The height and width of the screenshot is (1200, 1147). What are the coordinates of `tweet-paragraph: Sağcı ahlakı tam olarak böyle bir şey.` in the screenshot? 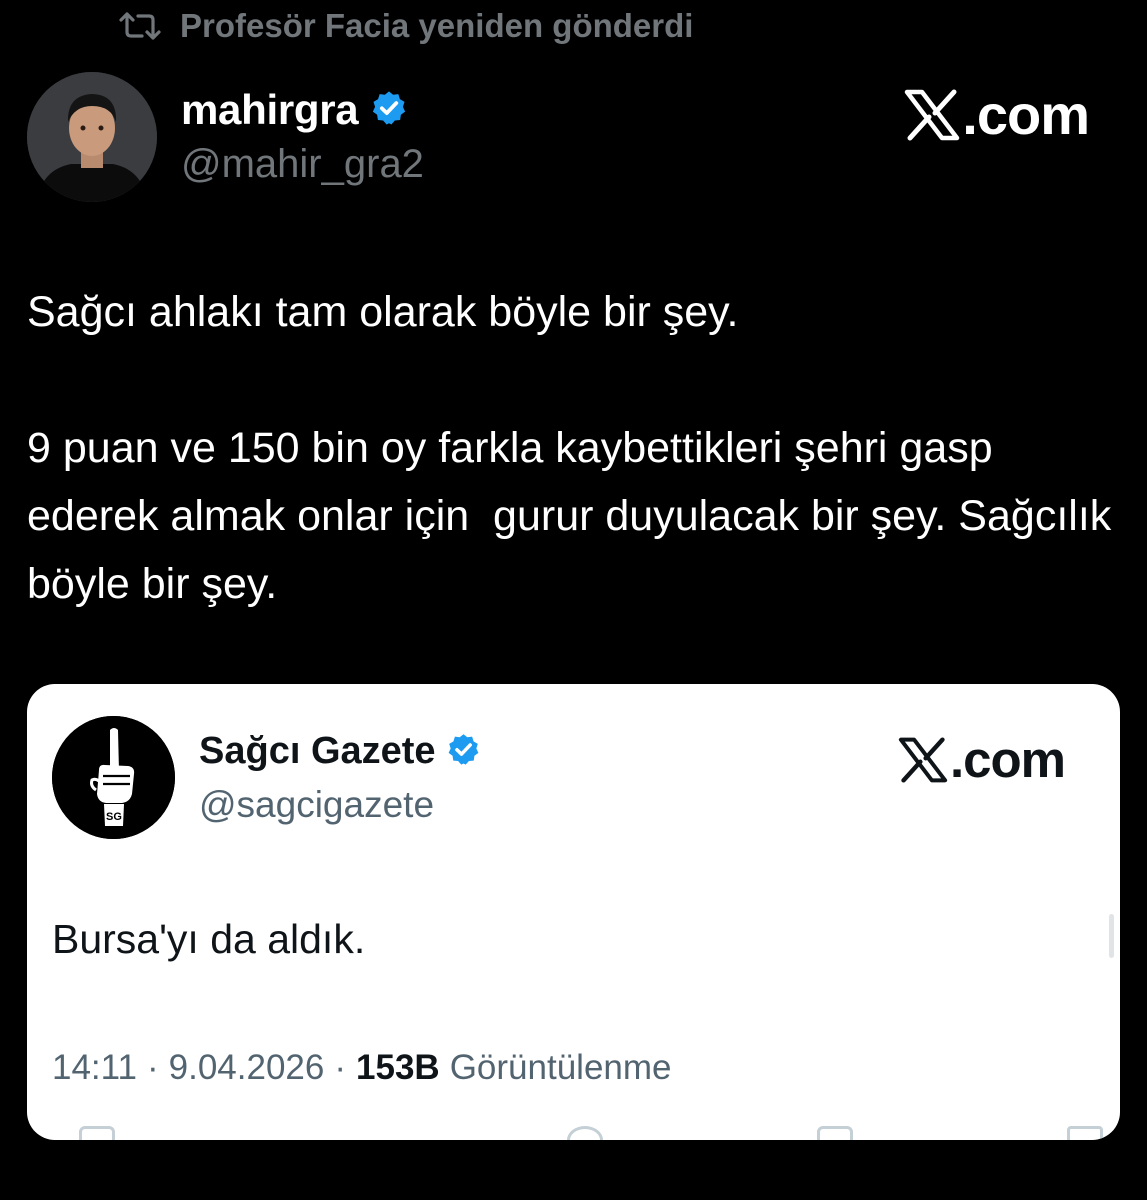 It's located at (383, 312).